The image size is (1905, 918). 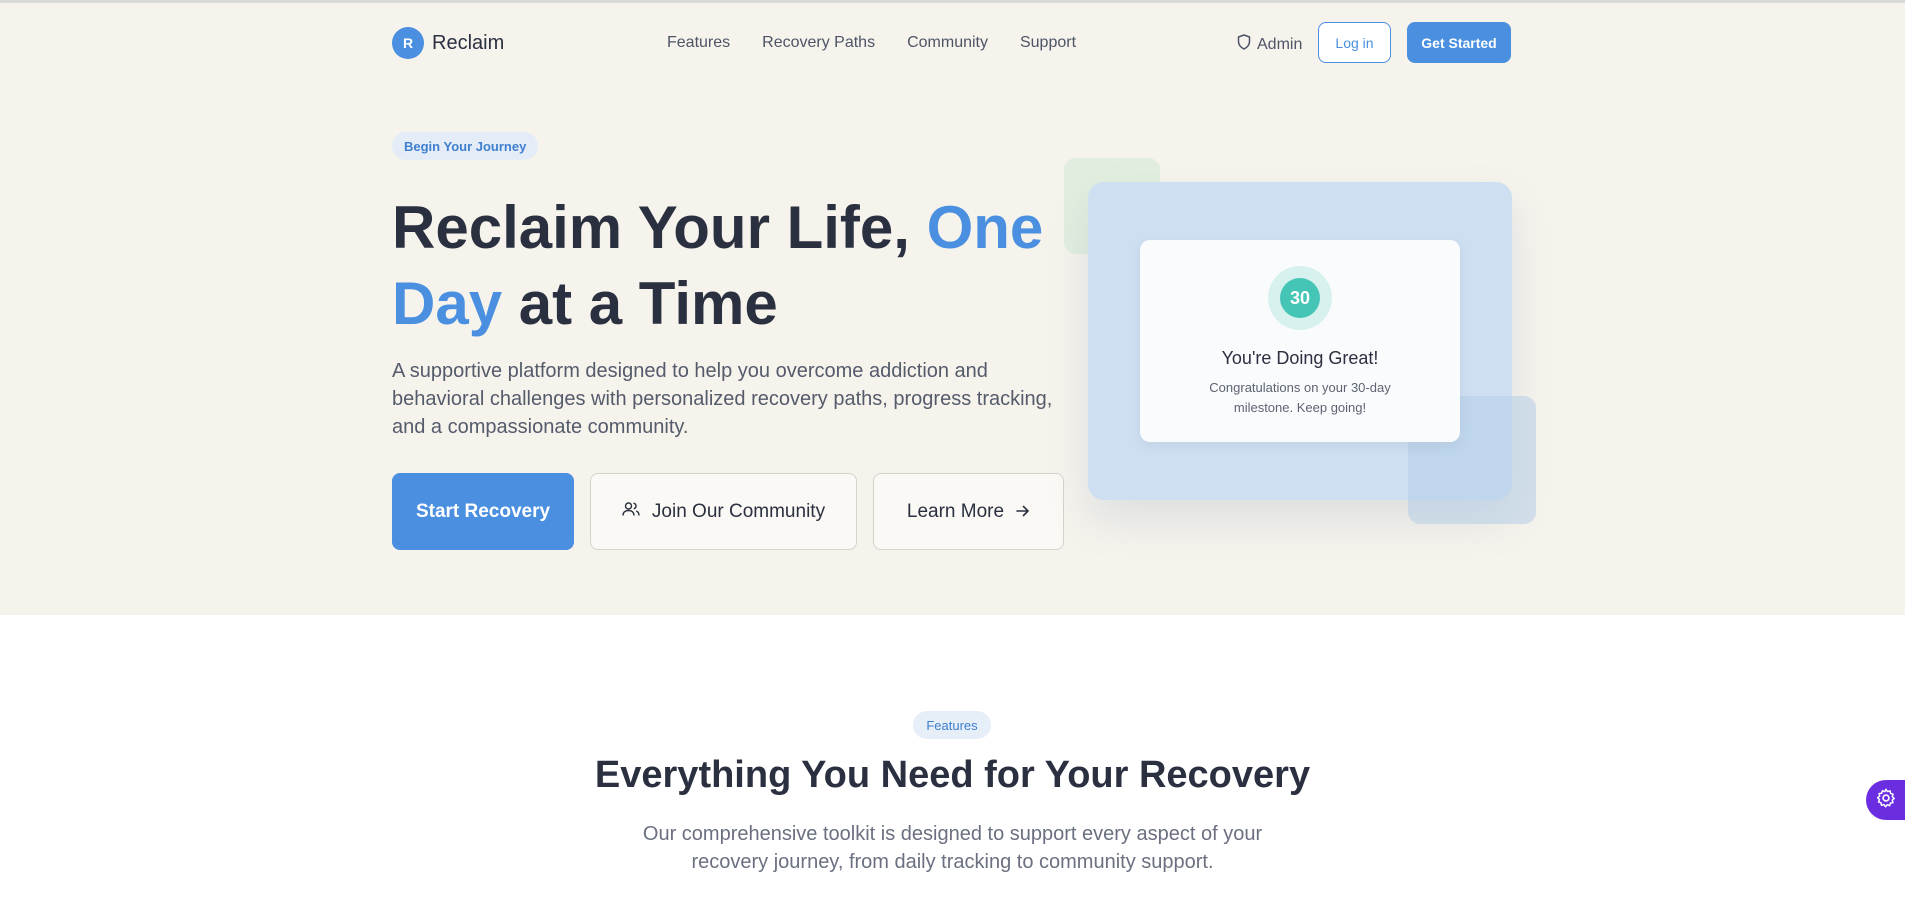 I want to click on nav-features: Features, so click(x=698, y=43).